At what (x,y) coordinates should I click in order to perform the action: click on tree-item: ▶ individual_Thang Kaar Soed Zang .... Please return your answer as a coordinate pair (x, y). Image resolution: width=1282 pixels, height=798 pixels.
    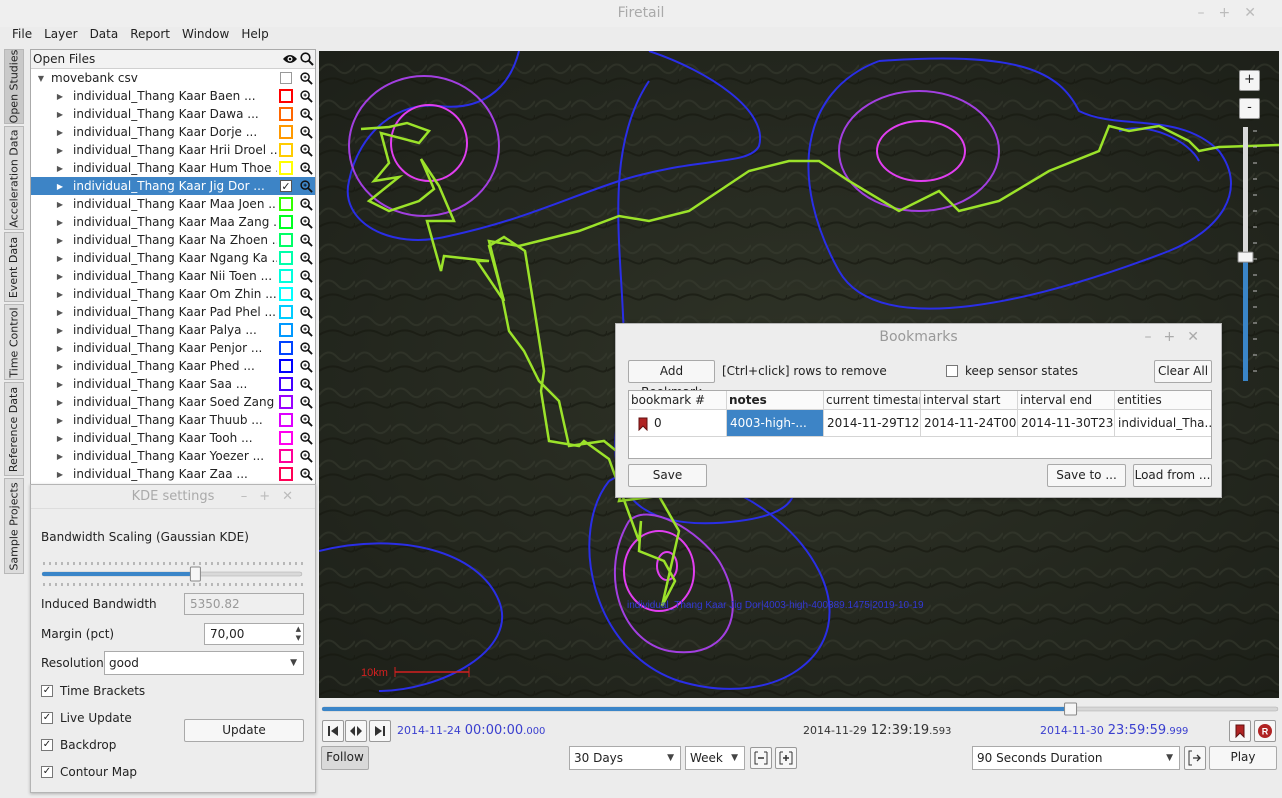
    Looking at the image, I should click on (173, 402).